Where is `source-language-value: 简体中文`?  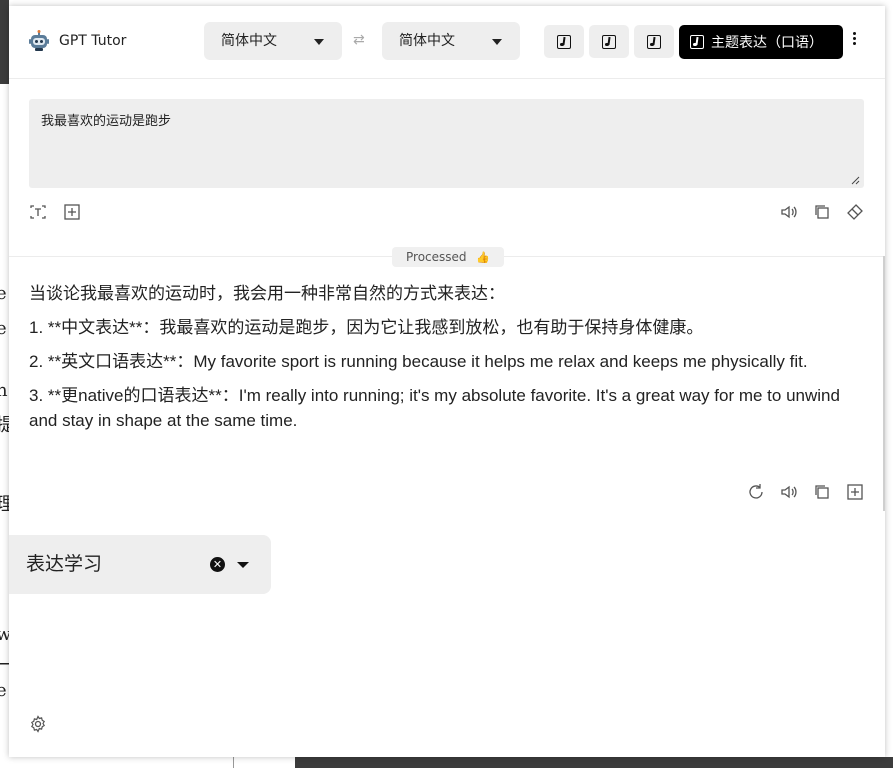 source-language-value: 简体中文 is located at coordinates (249, 41).